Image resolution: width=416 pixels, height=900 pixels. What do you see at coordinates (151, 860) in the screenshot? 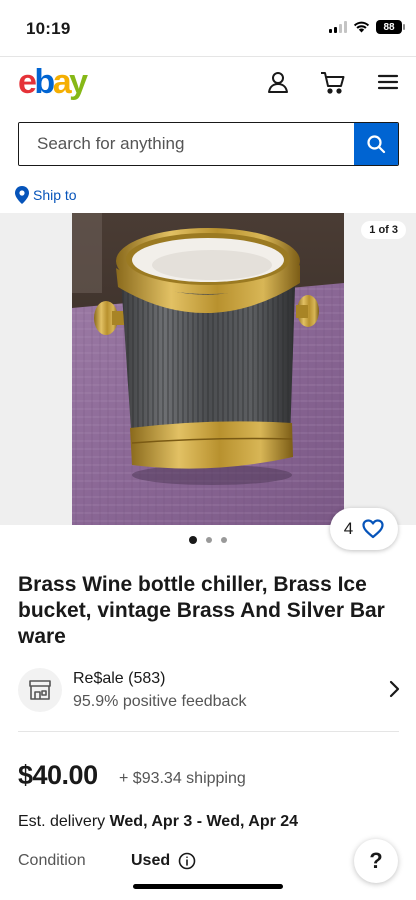
I see `condition-text: Used` at bounding box center [151, 860].